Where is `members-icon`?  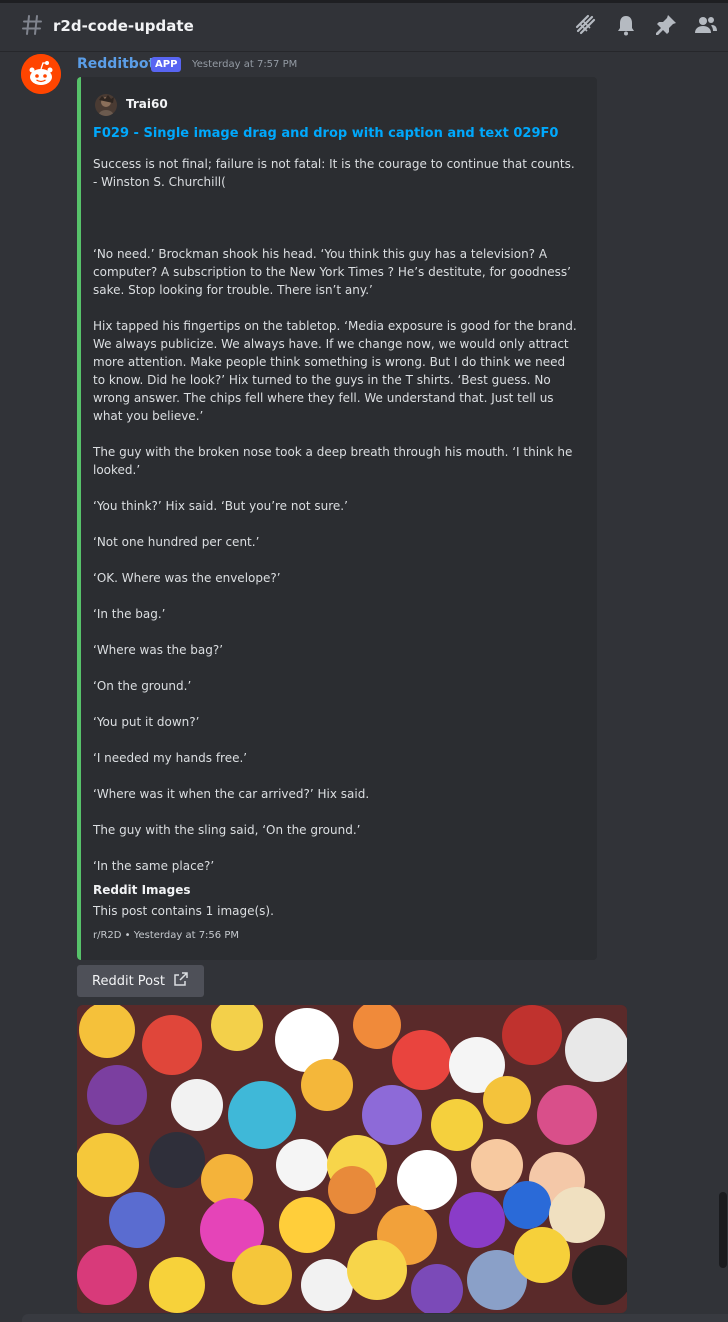
members-icon is located at coordinates (706, 25).